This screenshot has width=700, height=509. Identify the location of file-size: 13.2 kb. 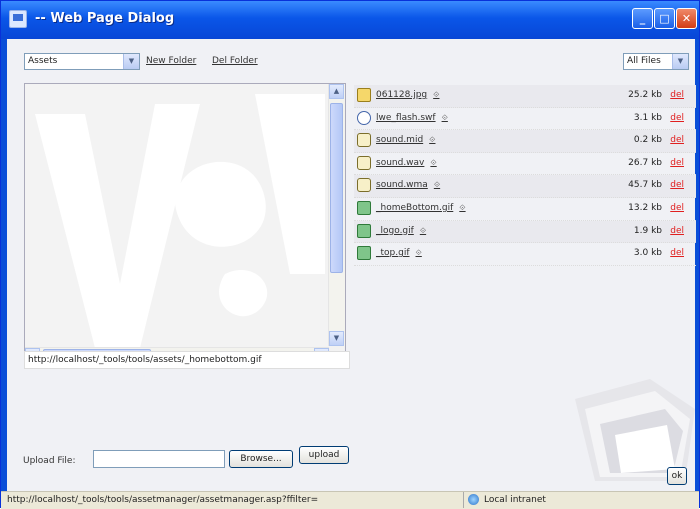
(645, 207).